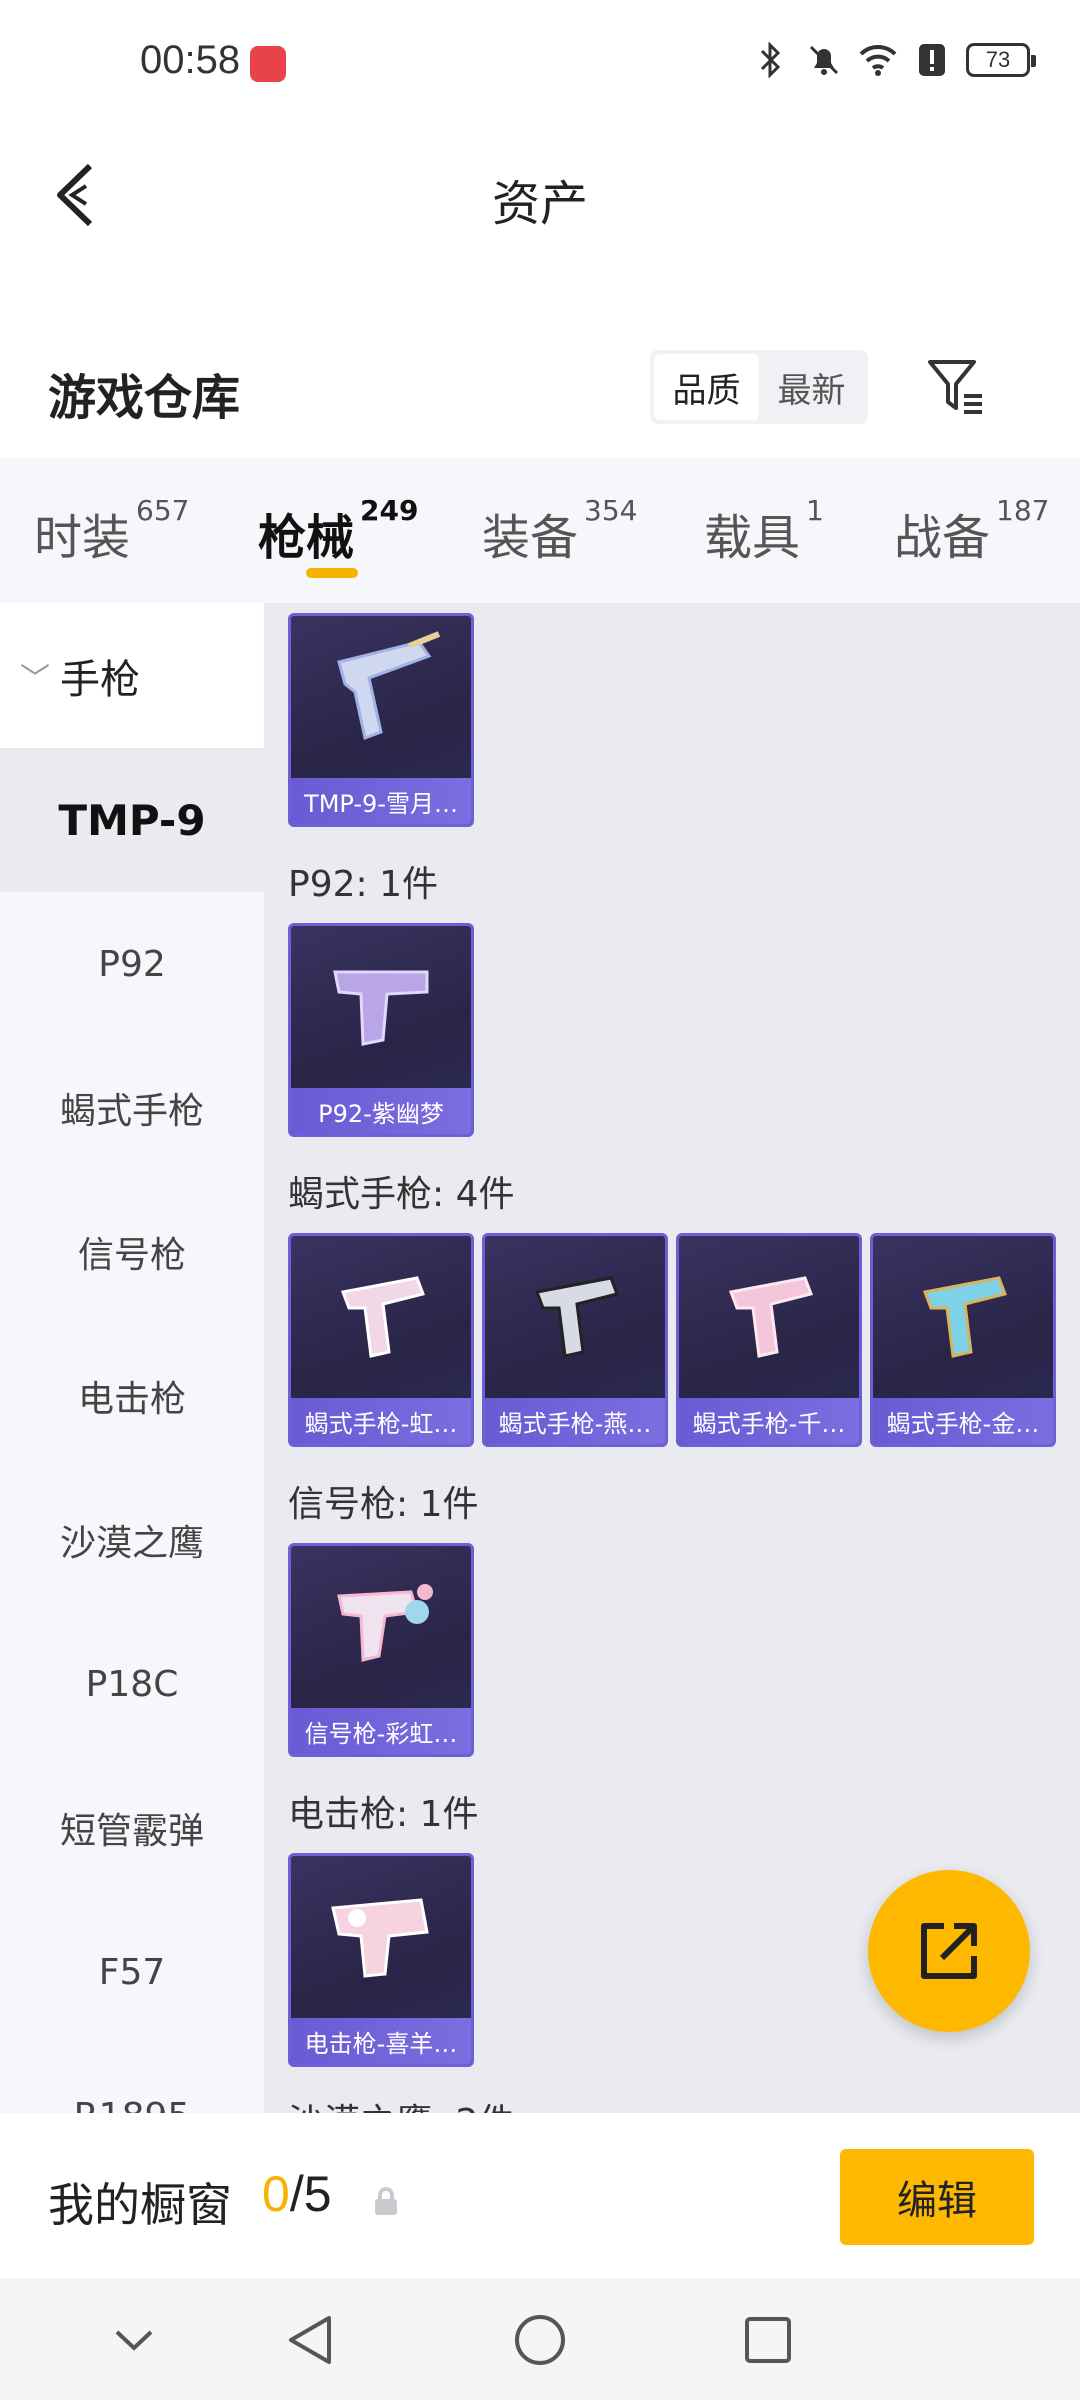 Image resolution: width=1080 pixels, height=2400 pixels. I want to click on tab-count: 249, so click(389, 510).